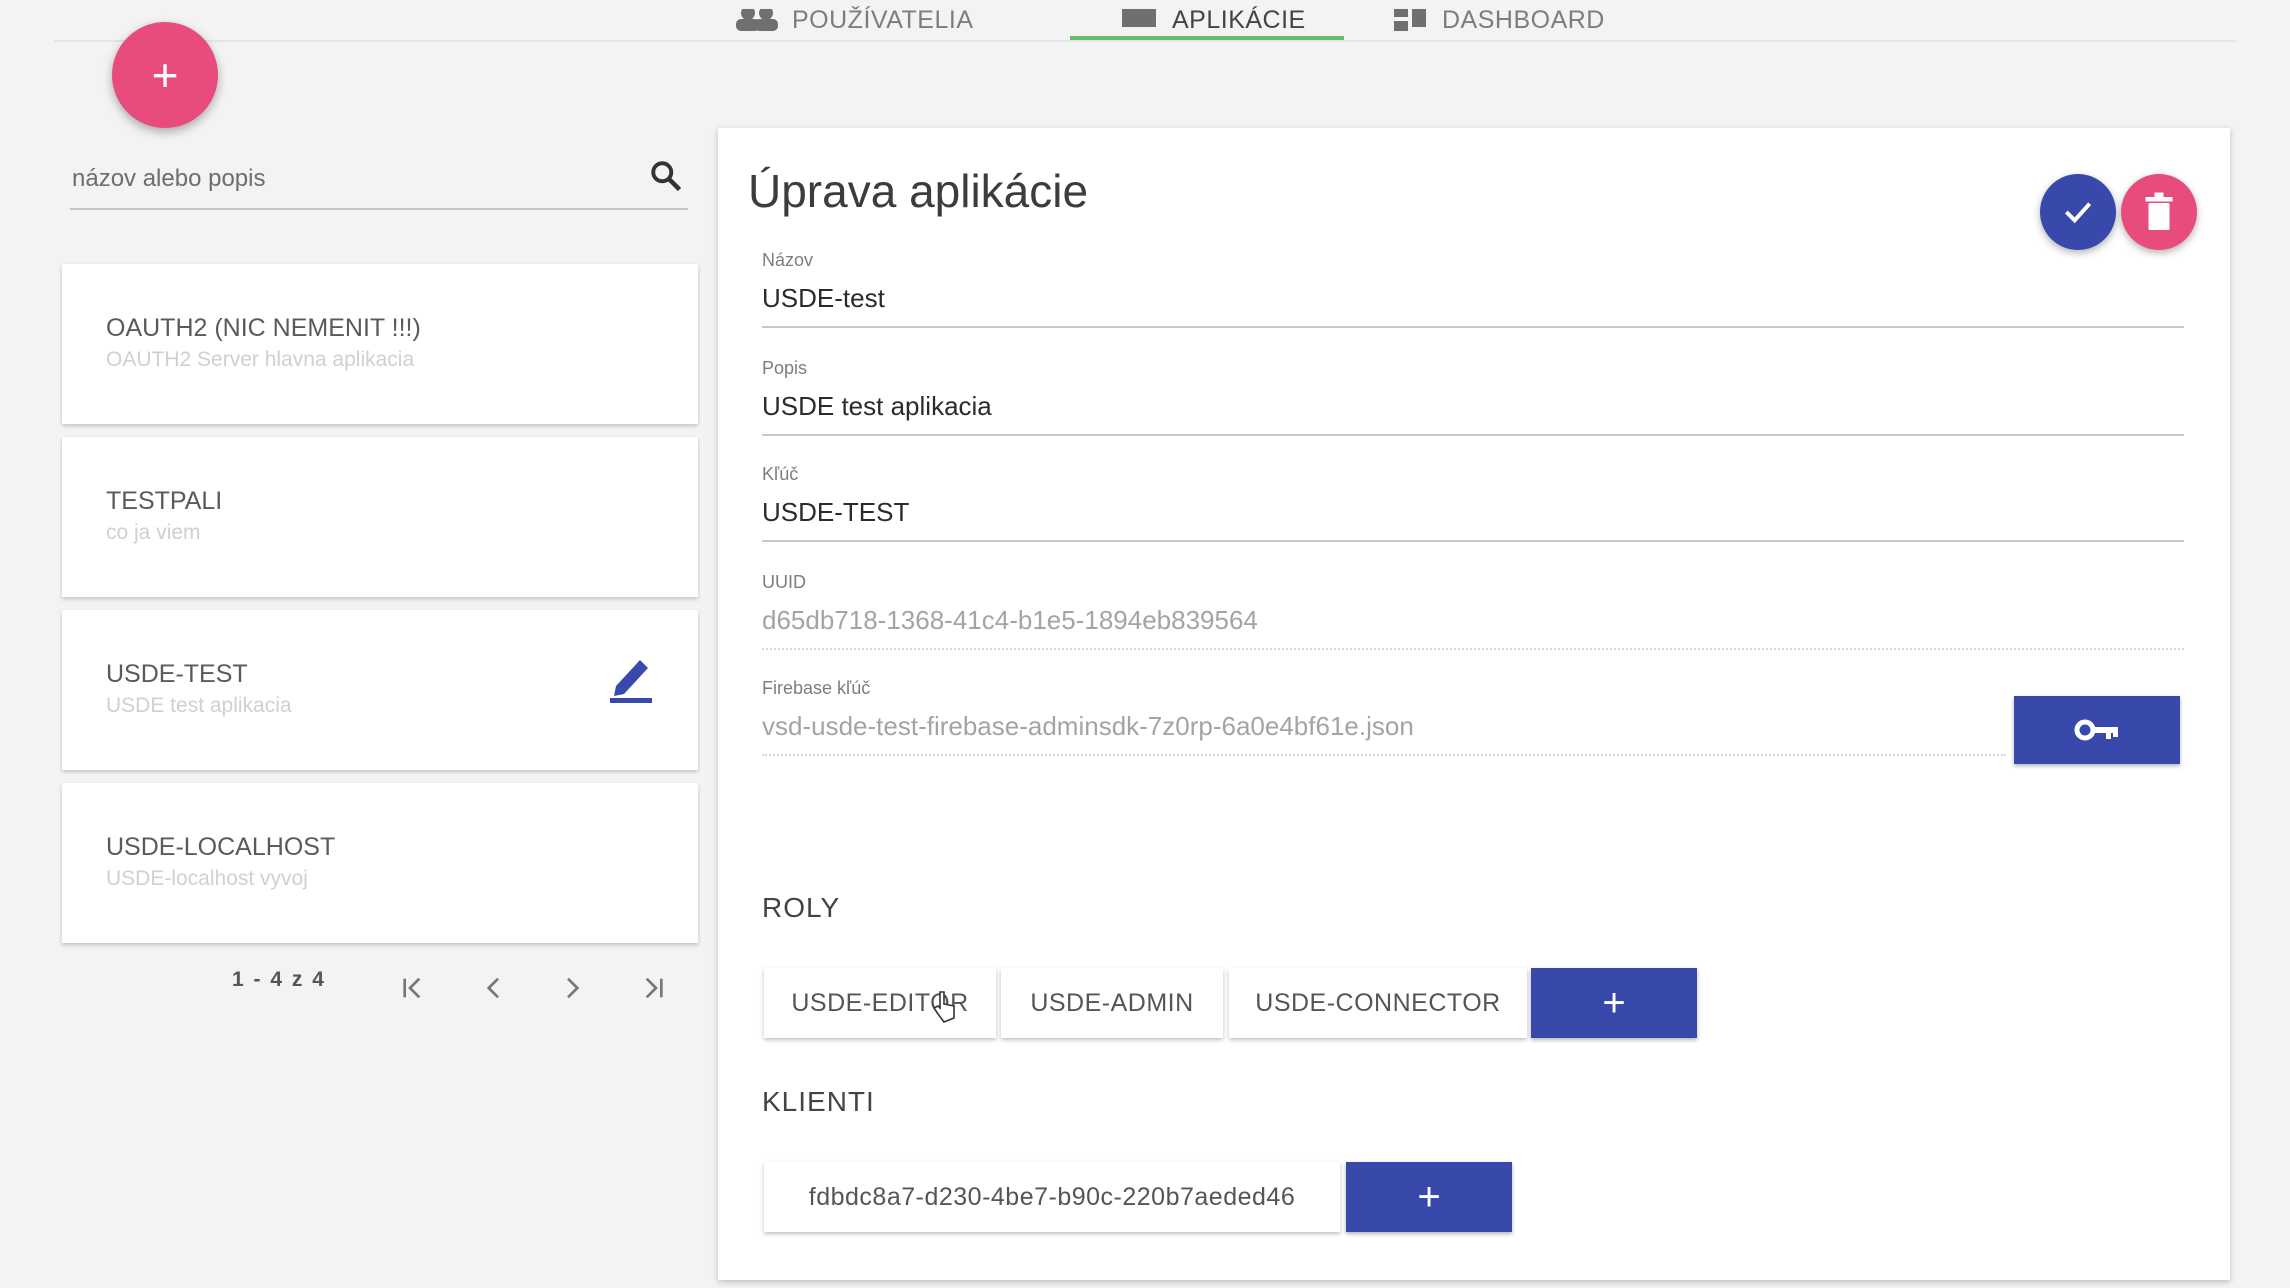 This screenshot has width=2290, height=1288. I want to click on search-box, so click(379, 180).